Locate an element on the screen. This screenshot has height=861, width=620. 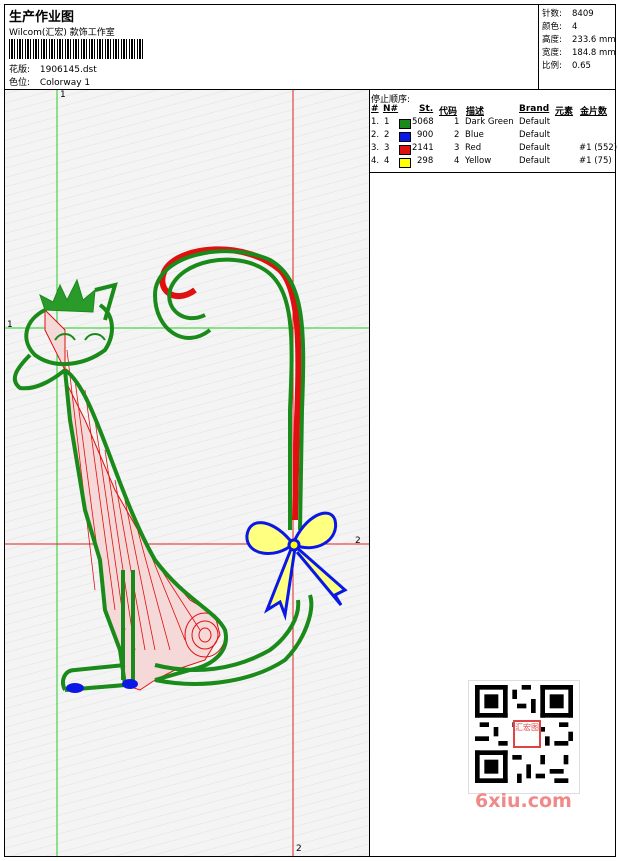
stat-colors: 颜色: 4 is located at coordinates (560, 27).